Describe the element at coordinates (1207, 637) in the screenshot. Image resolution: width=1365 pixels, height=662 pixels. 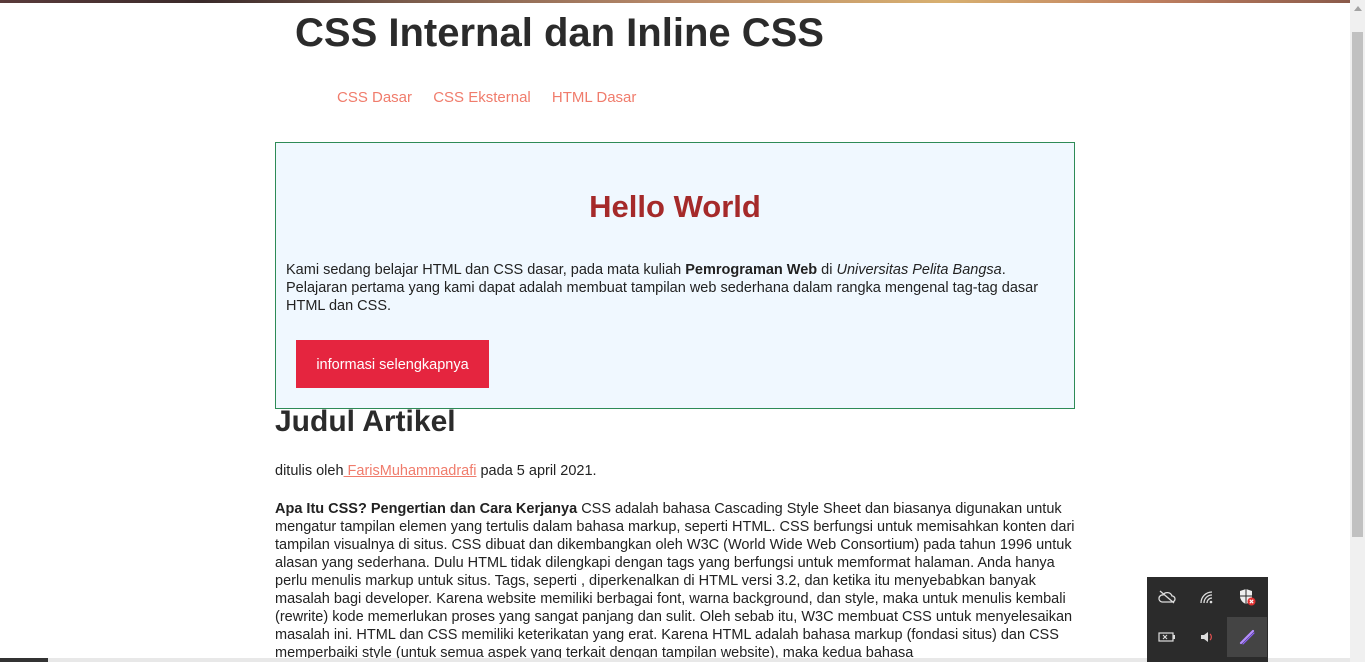
I see `volume-icon` at that location.